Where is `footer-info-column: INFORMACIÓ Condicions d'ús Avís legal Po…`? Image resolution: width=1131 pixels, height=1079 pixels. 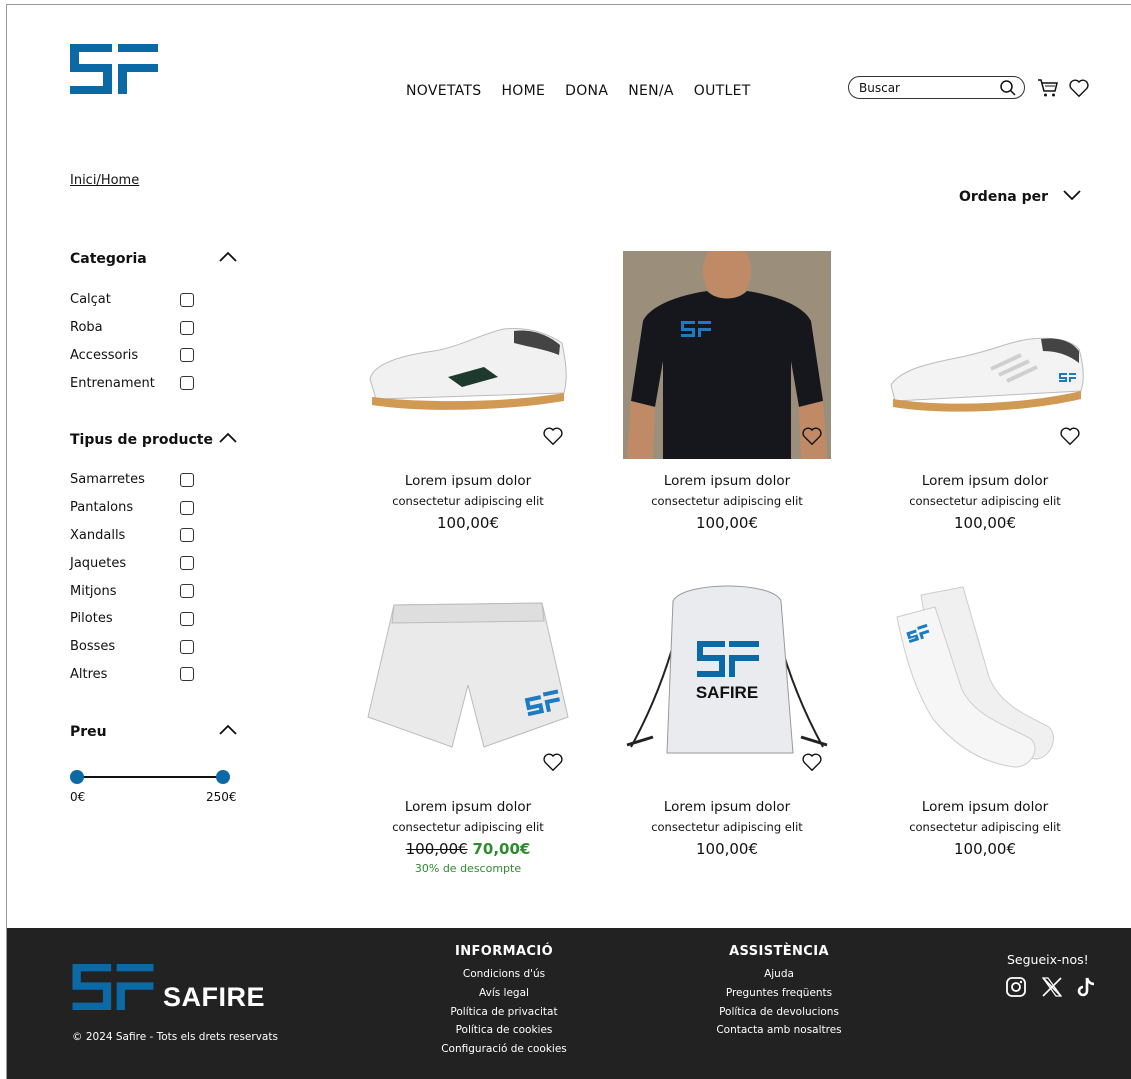 footer-info-column: INFORMACIÓ Condicions d'ús Avís legal Po… is located at coordinates (504, 1001).